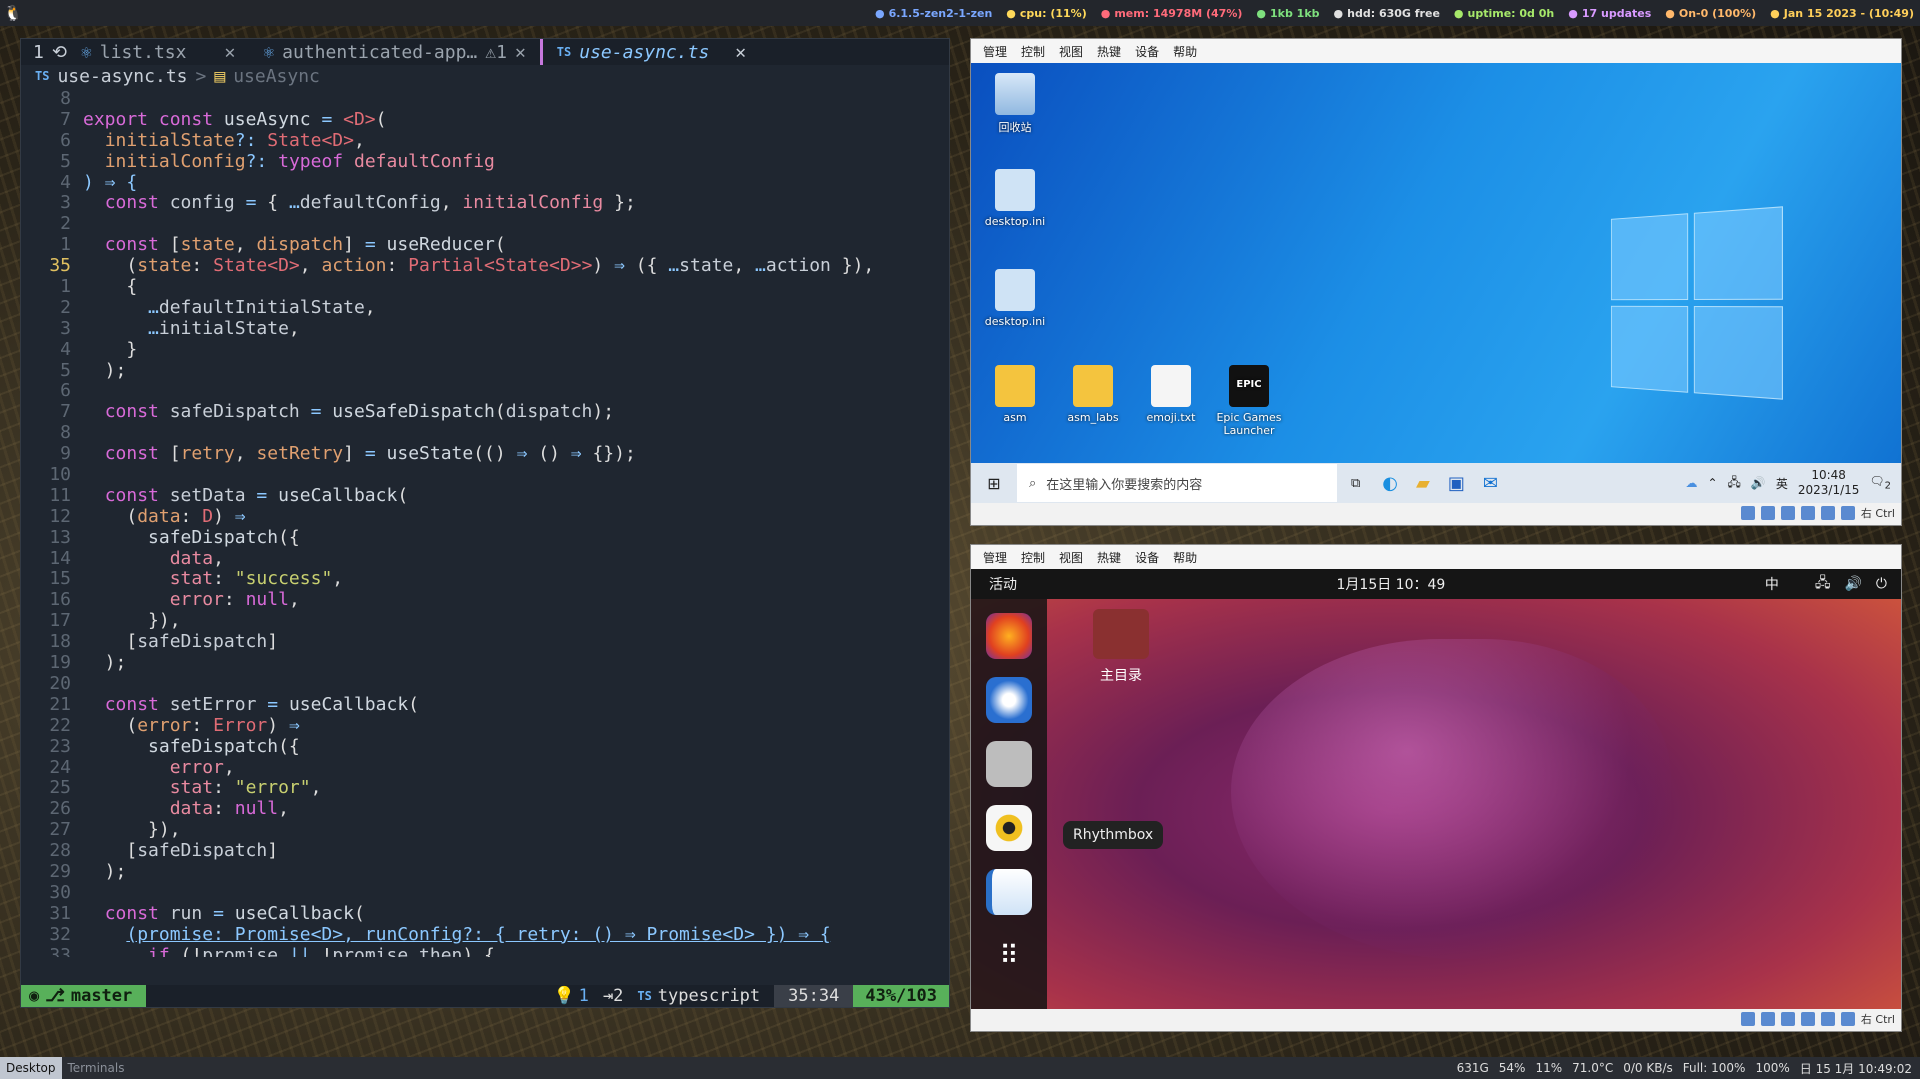  What do you see at coordinates (1121, 647) in the screenshot?
I see `home-folder-icon: 主目录` at bounding box center [1121, 647].